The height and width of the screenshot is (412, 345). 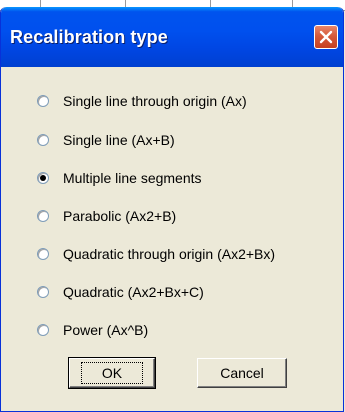 I want to click on option-power: Power (Ax^B), so click(x=92, y=330).